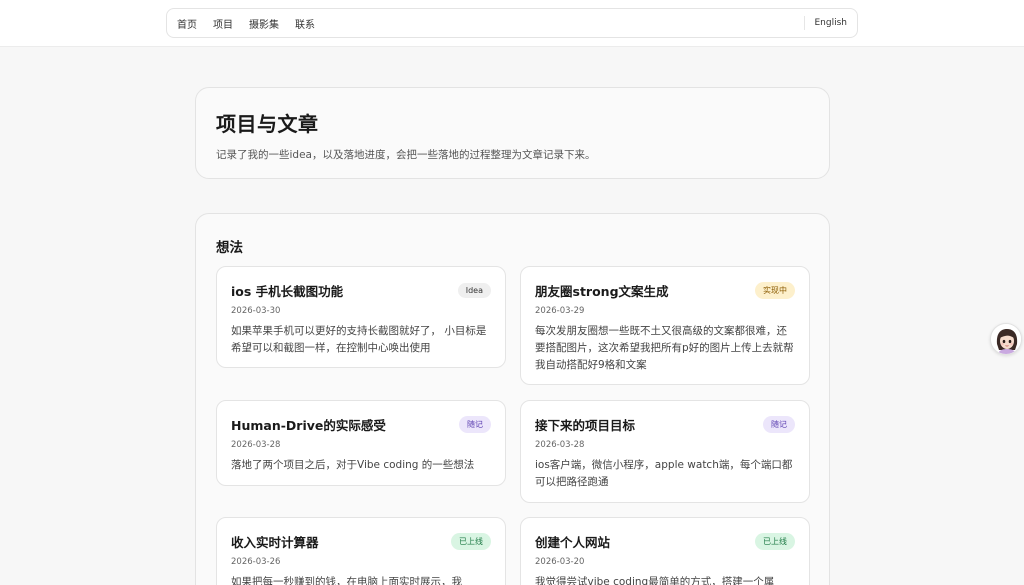 The width and height of the screenshot is (1024, 585). I want to click on card-header: 朋友圈strong文案生成 实现中, so click(665, 290).